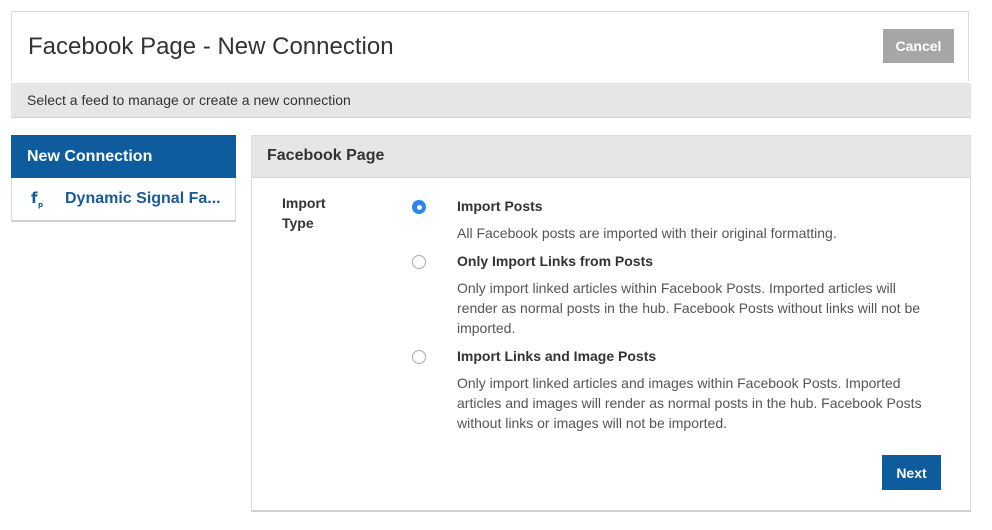  I want to click on svg-text: p, so click(40, 205).